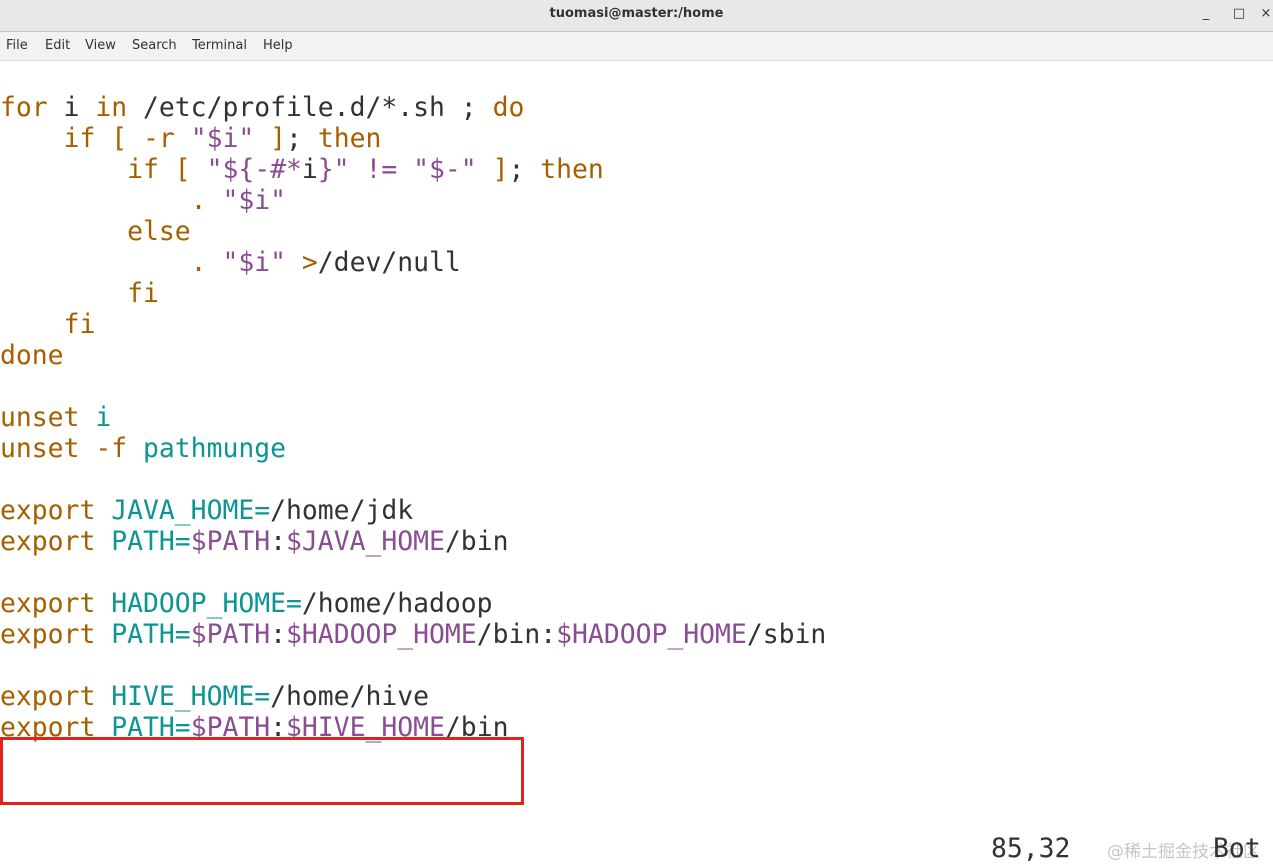  Describe the element at coordinates (516, 634) in the screenshot. I see `code-token: /bin:` at that location.